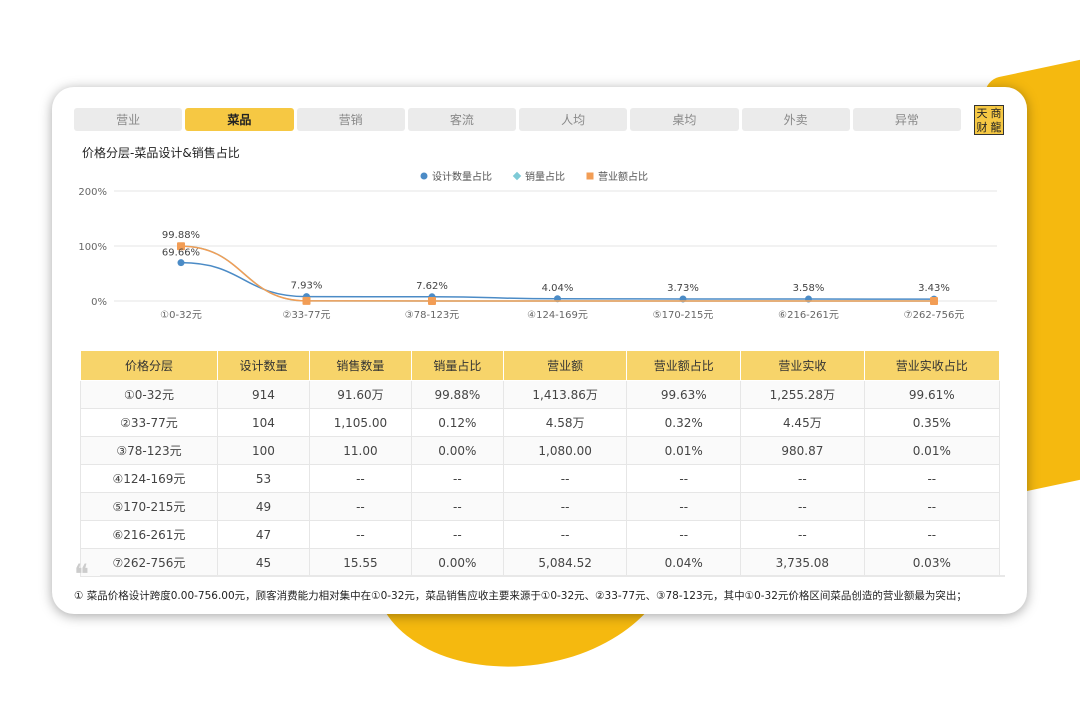  I want to click on tab-anomaly: 异常, so click(906, 119).